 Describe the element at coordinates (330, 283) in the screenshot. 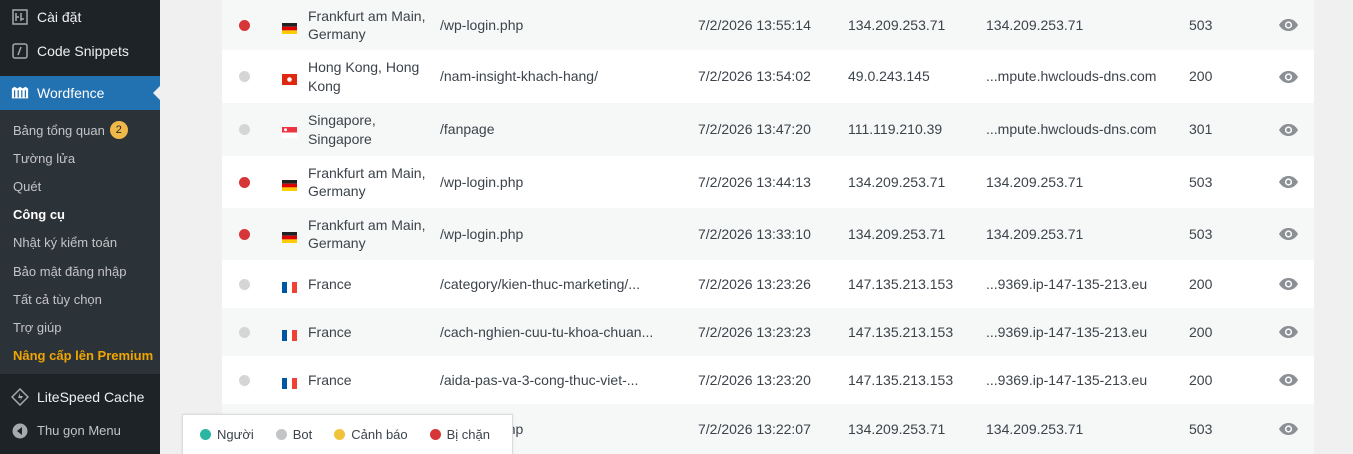

I see `location: France` at that location.